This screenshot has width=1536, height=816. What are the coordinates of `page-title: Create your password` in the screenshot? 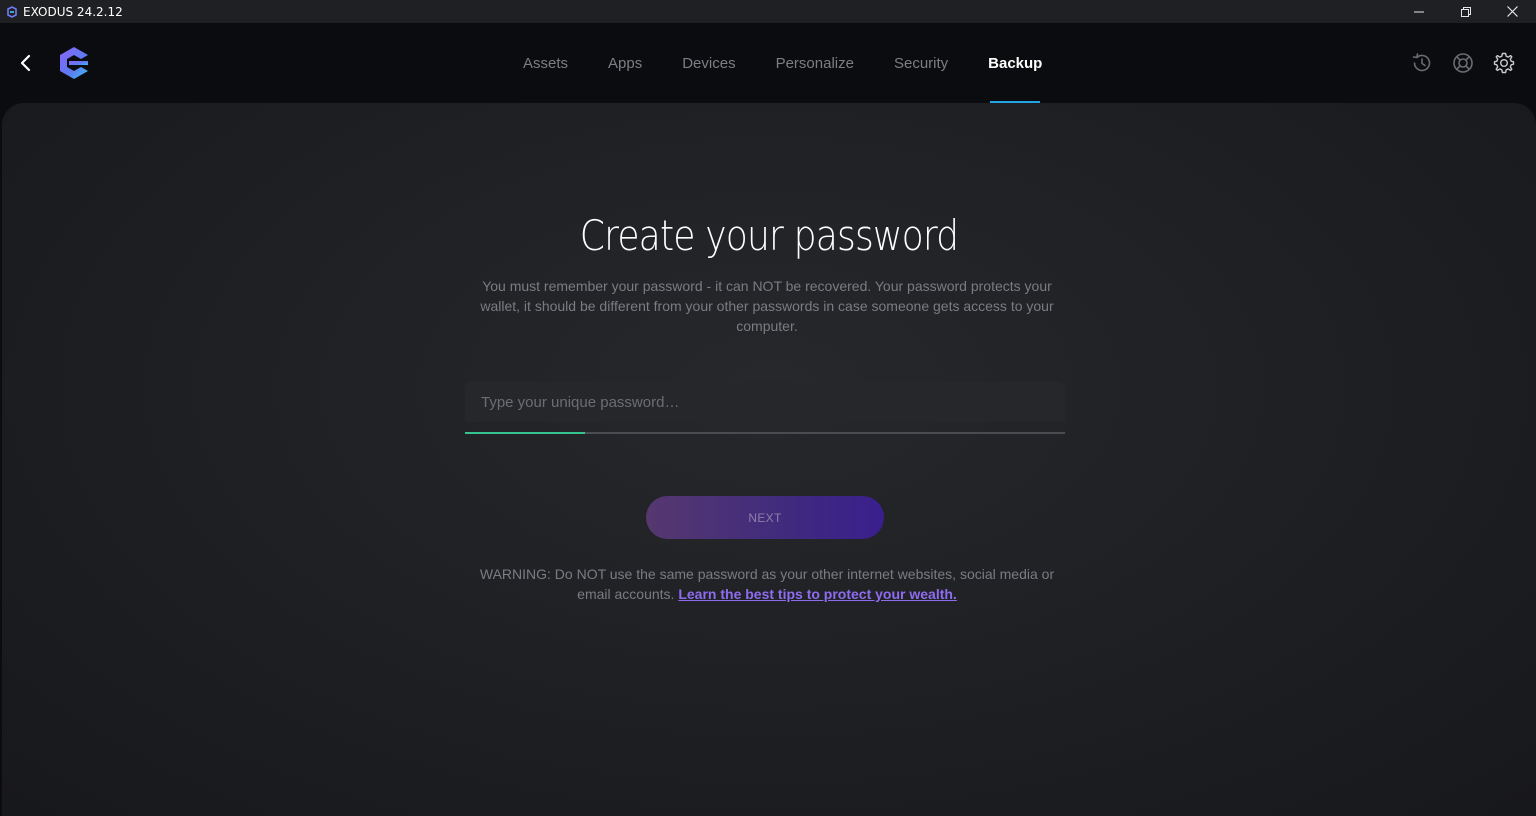 It's located at (769, 235).